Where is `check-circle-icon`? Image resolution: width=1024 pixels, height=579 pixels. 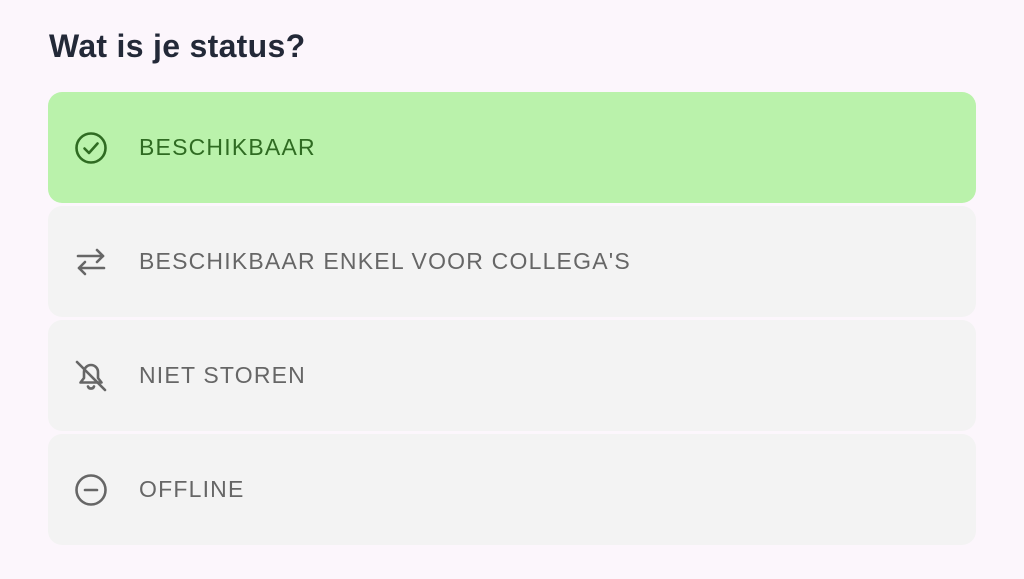
check-circle-icon is located at coordinates (91, 148).